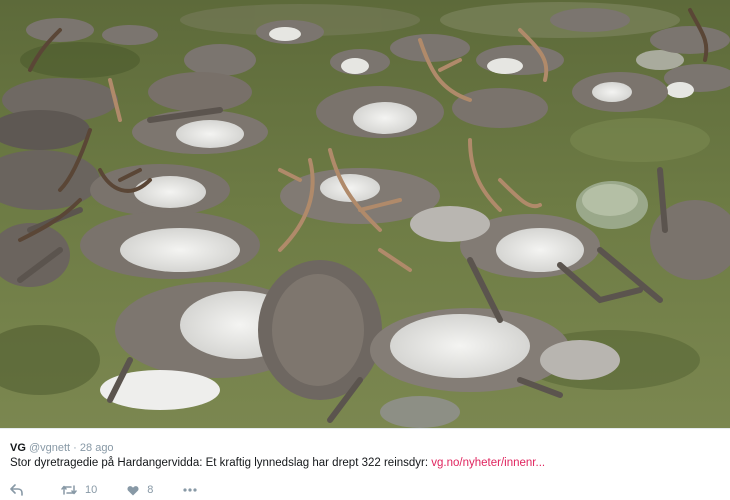  I want to click on tweet-header: VG @vgnett · 28 ago, so click(365, 448).